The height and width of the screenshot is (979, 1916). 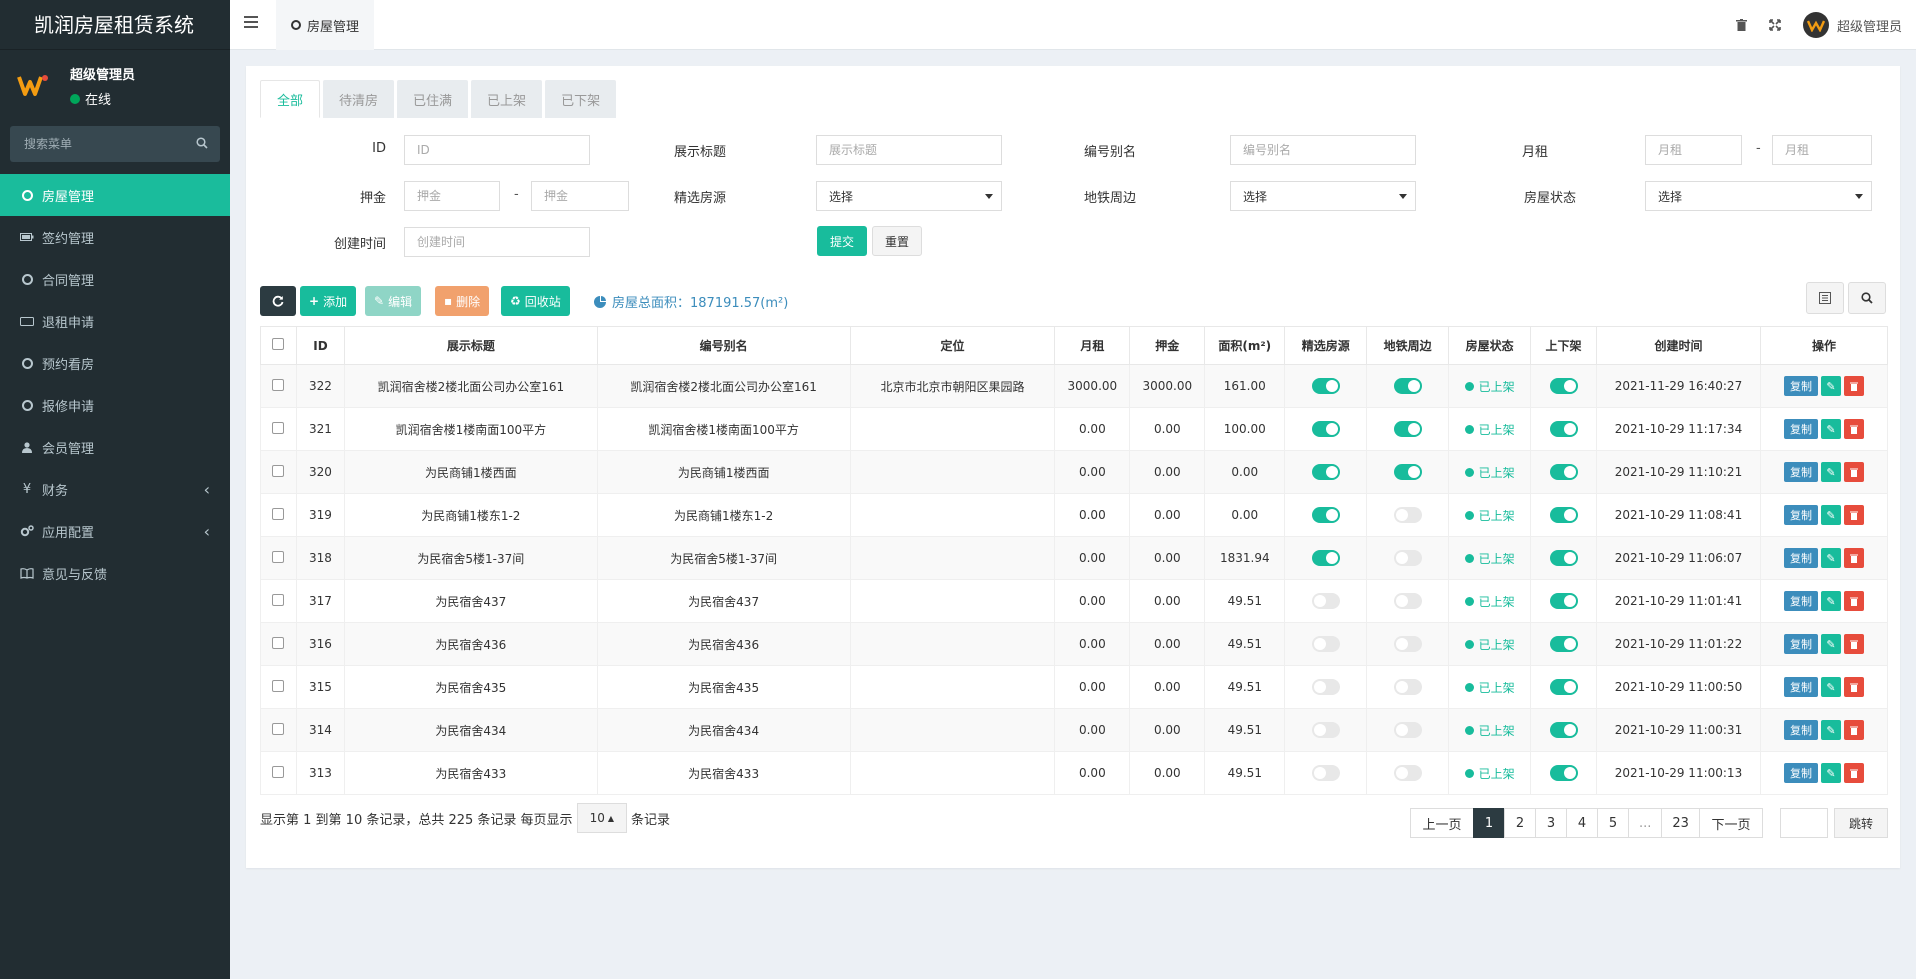 I want to click on reset-button: 重置, so click(x=897, y=241).